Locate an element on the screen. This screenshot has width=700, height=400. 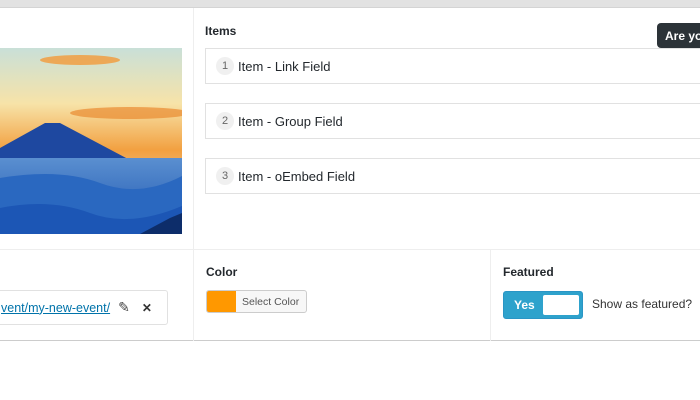
featured-label: Featured is located at coordinates (528, 272).